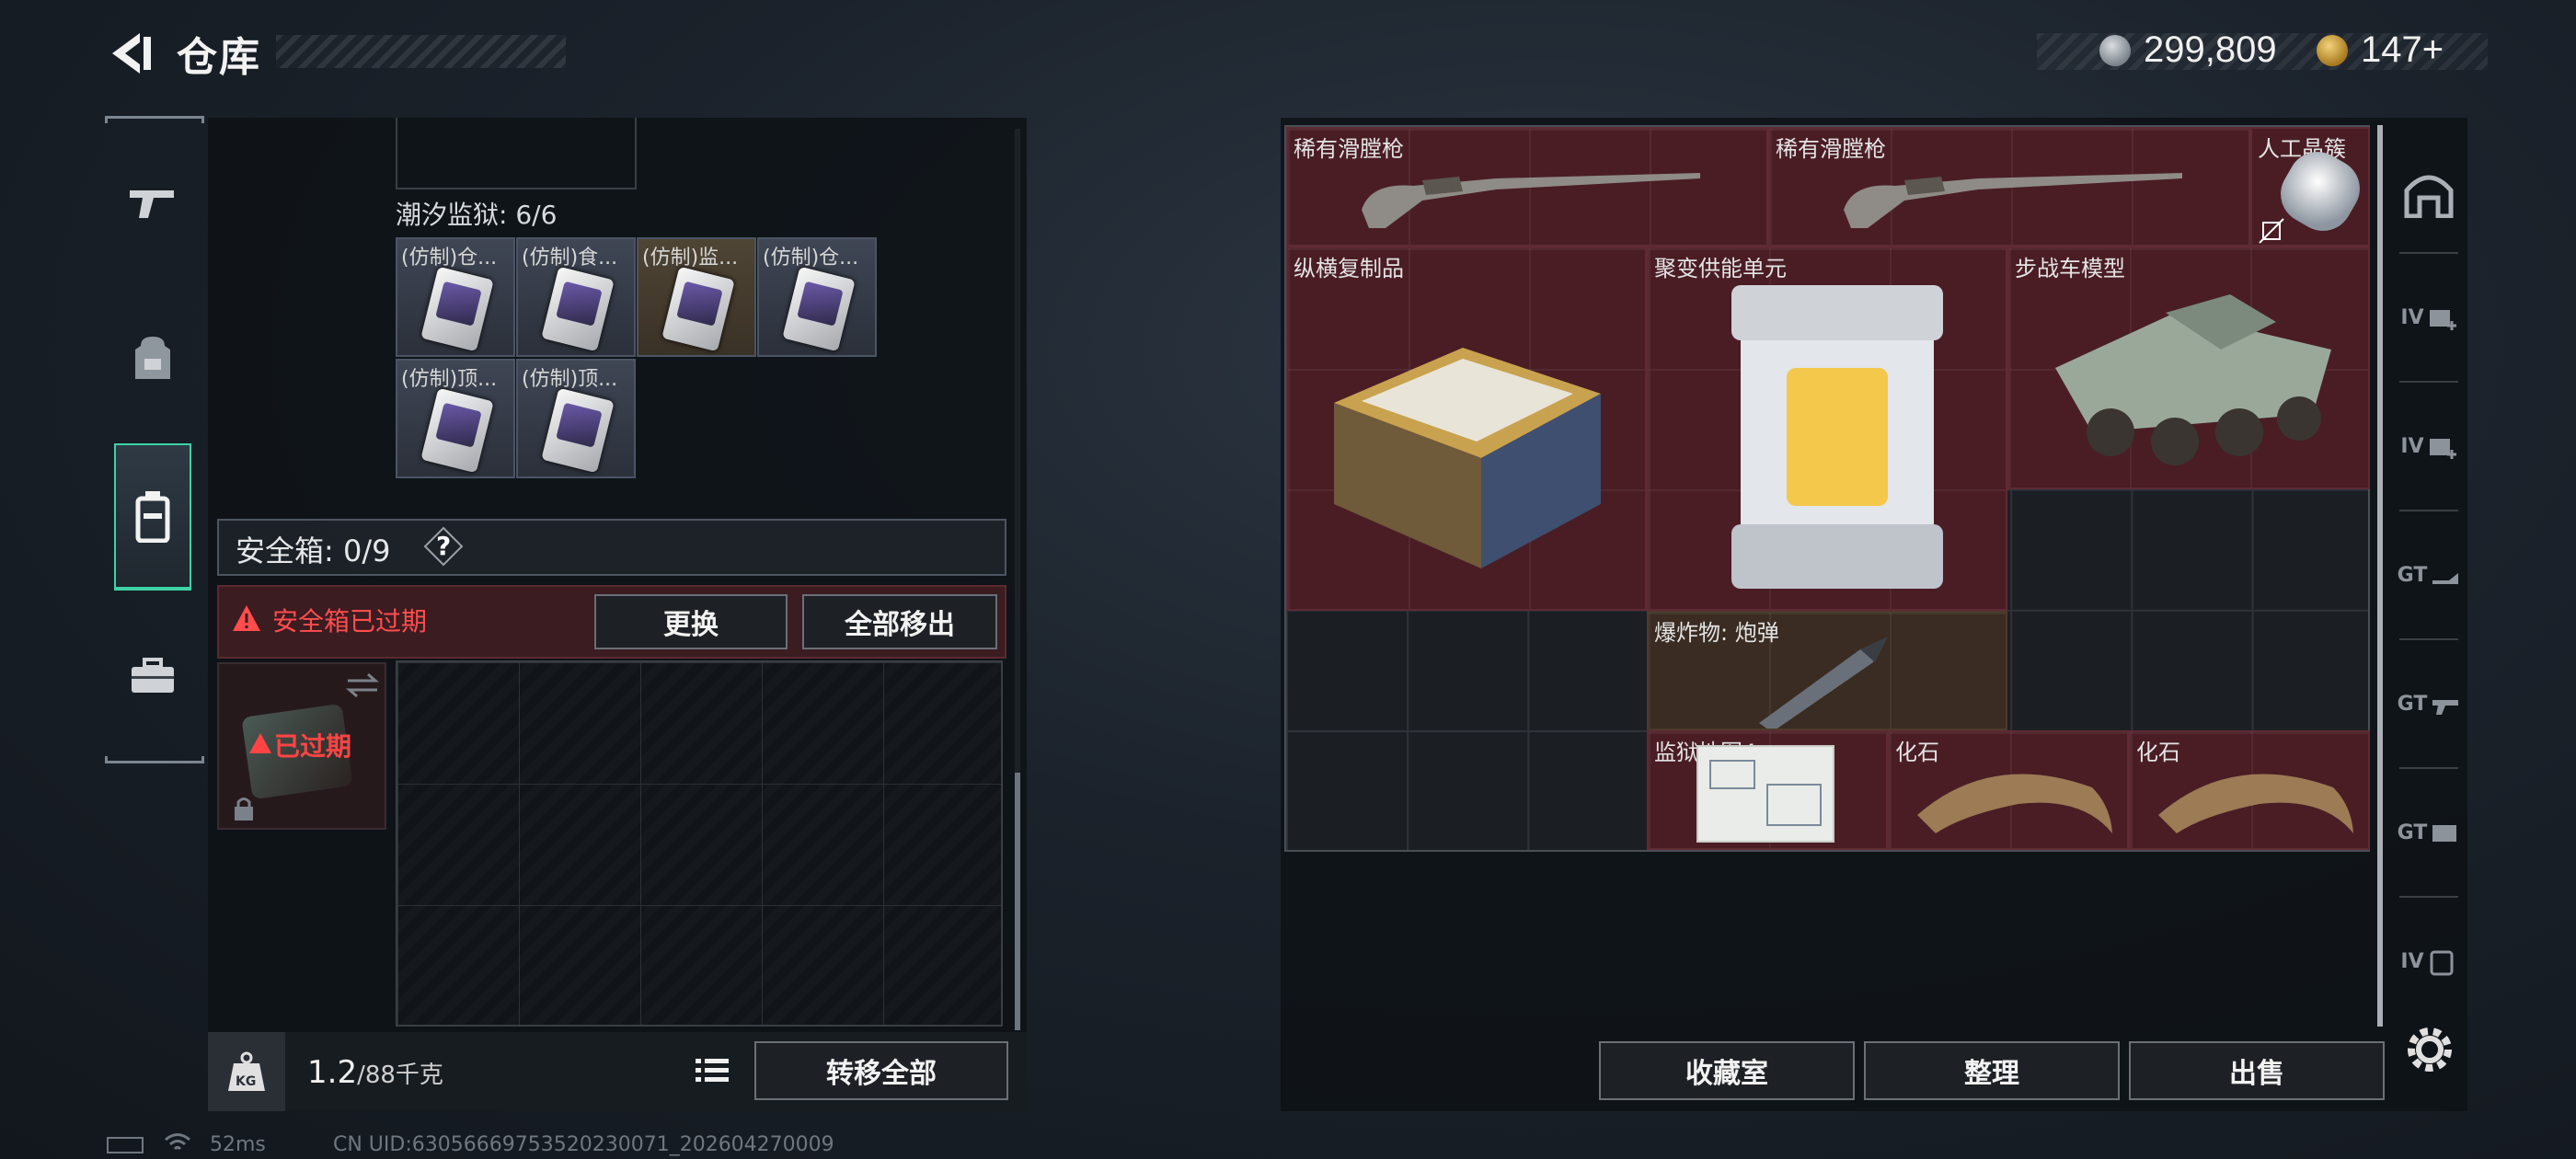 The height and width of the screenshot is (1159, 2576). I want to click on item-label: 纵横复制品, so click(1349, 268).